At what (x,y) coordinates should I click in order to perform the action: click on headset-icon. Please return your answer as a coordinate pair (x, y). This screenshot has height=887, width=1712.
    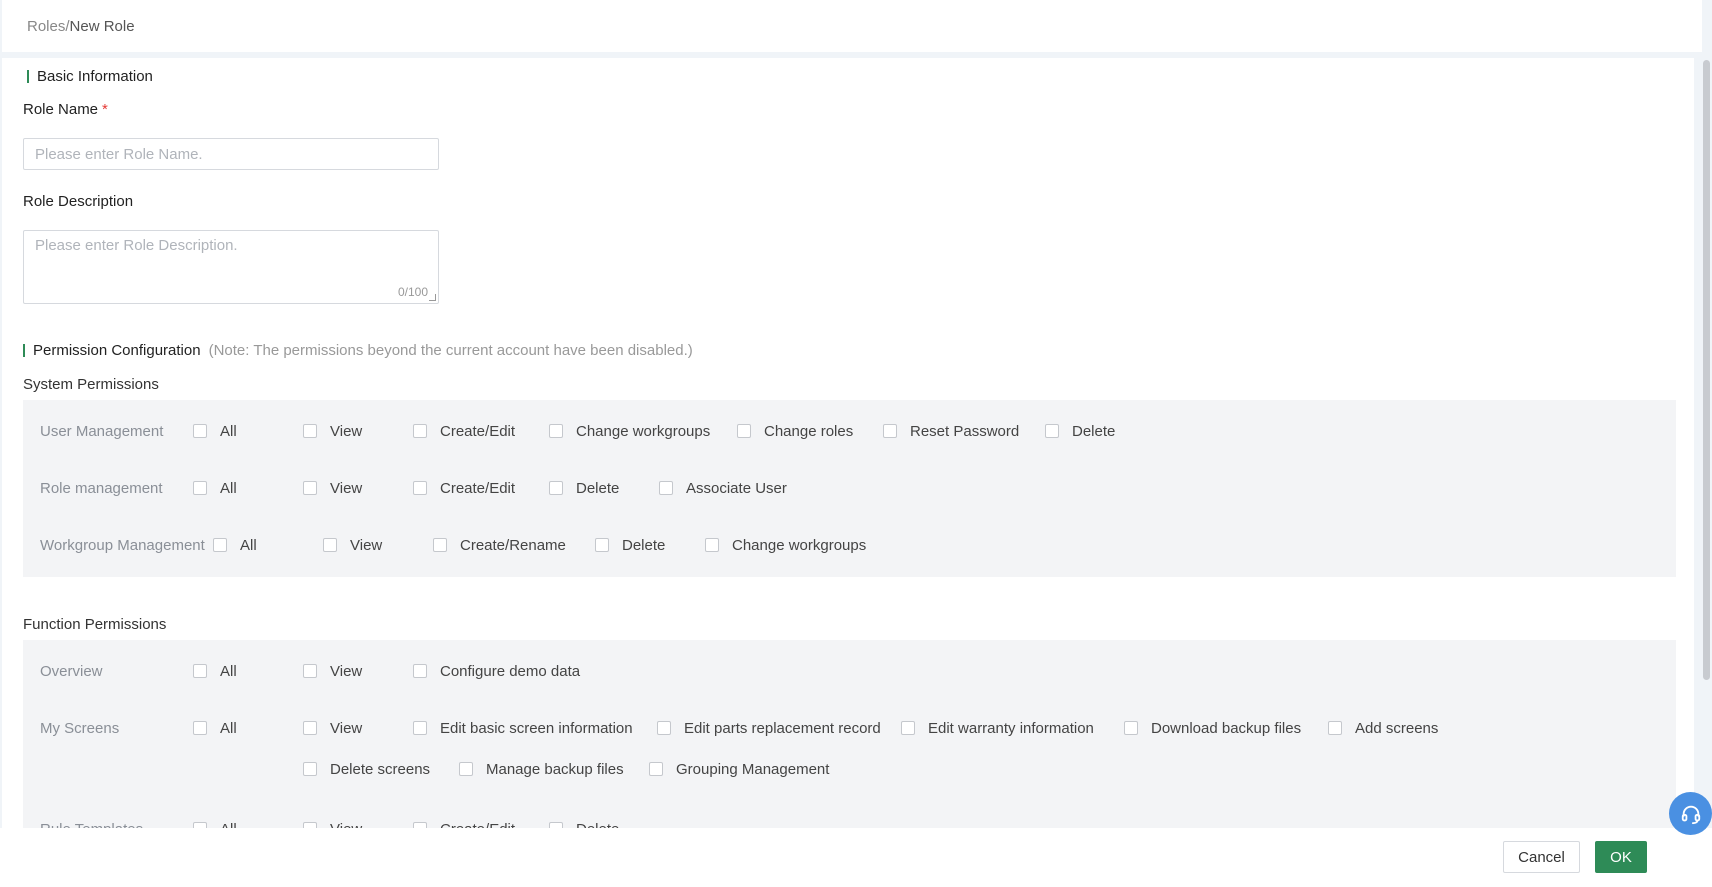
    Looking at the image, I should click on (1690, 814).